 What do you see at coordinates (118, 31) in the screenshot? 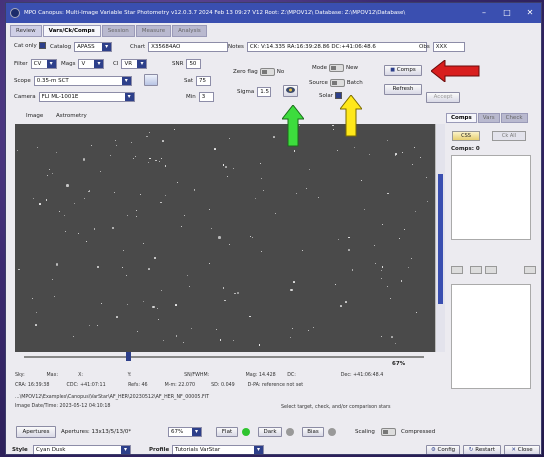
I see `tab-session: Session` at bounding box center [118, 31].